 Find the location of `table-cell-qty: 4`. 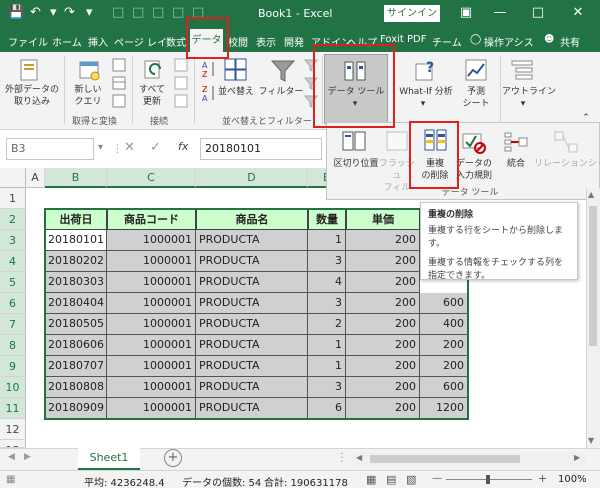

table-cell-qty: 4 is located at coordinates (327, 282).